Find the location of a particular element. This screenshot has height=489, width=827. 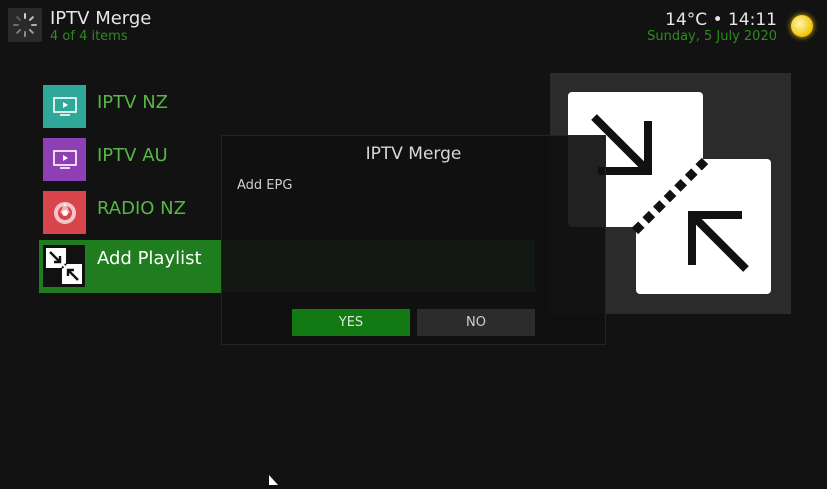

radio-icon is located at coordinates (64, 212).